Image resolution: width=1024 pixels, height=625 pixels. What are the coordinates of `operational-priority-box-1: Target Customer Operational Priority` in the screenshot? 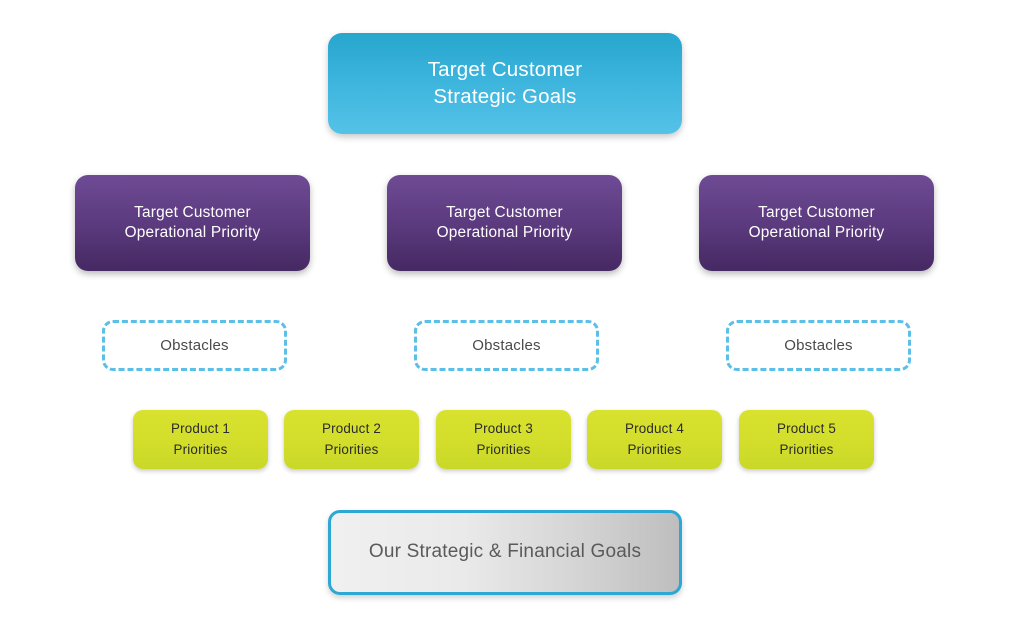 It's located at (192, 223).